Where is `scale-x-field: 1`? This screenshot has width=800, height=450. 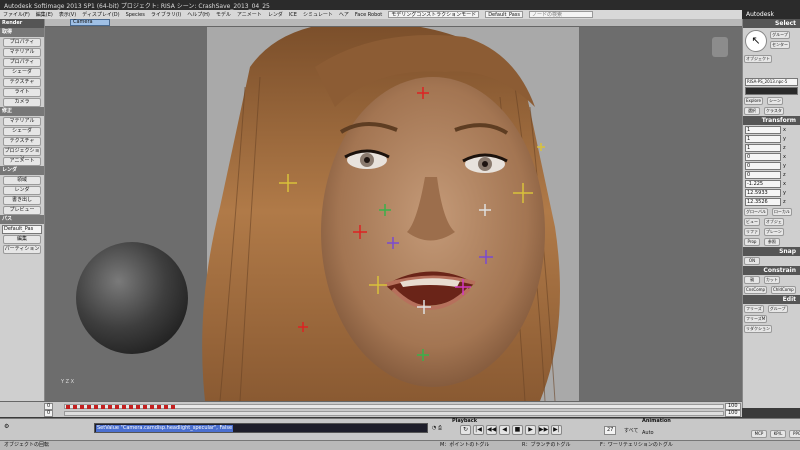 scale-x-field: 1 is located at coordinates (763, 130).